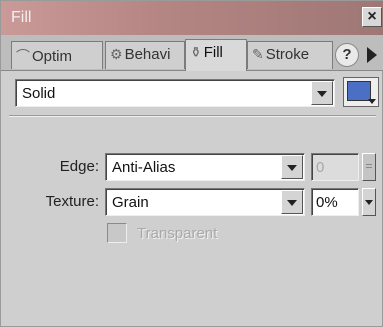 The image size is (383, 327). What do you see at coordinates (335, 167) in the screenshot?
I see `edge-amount-field: 0` at bounding box center [335, 167].